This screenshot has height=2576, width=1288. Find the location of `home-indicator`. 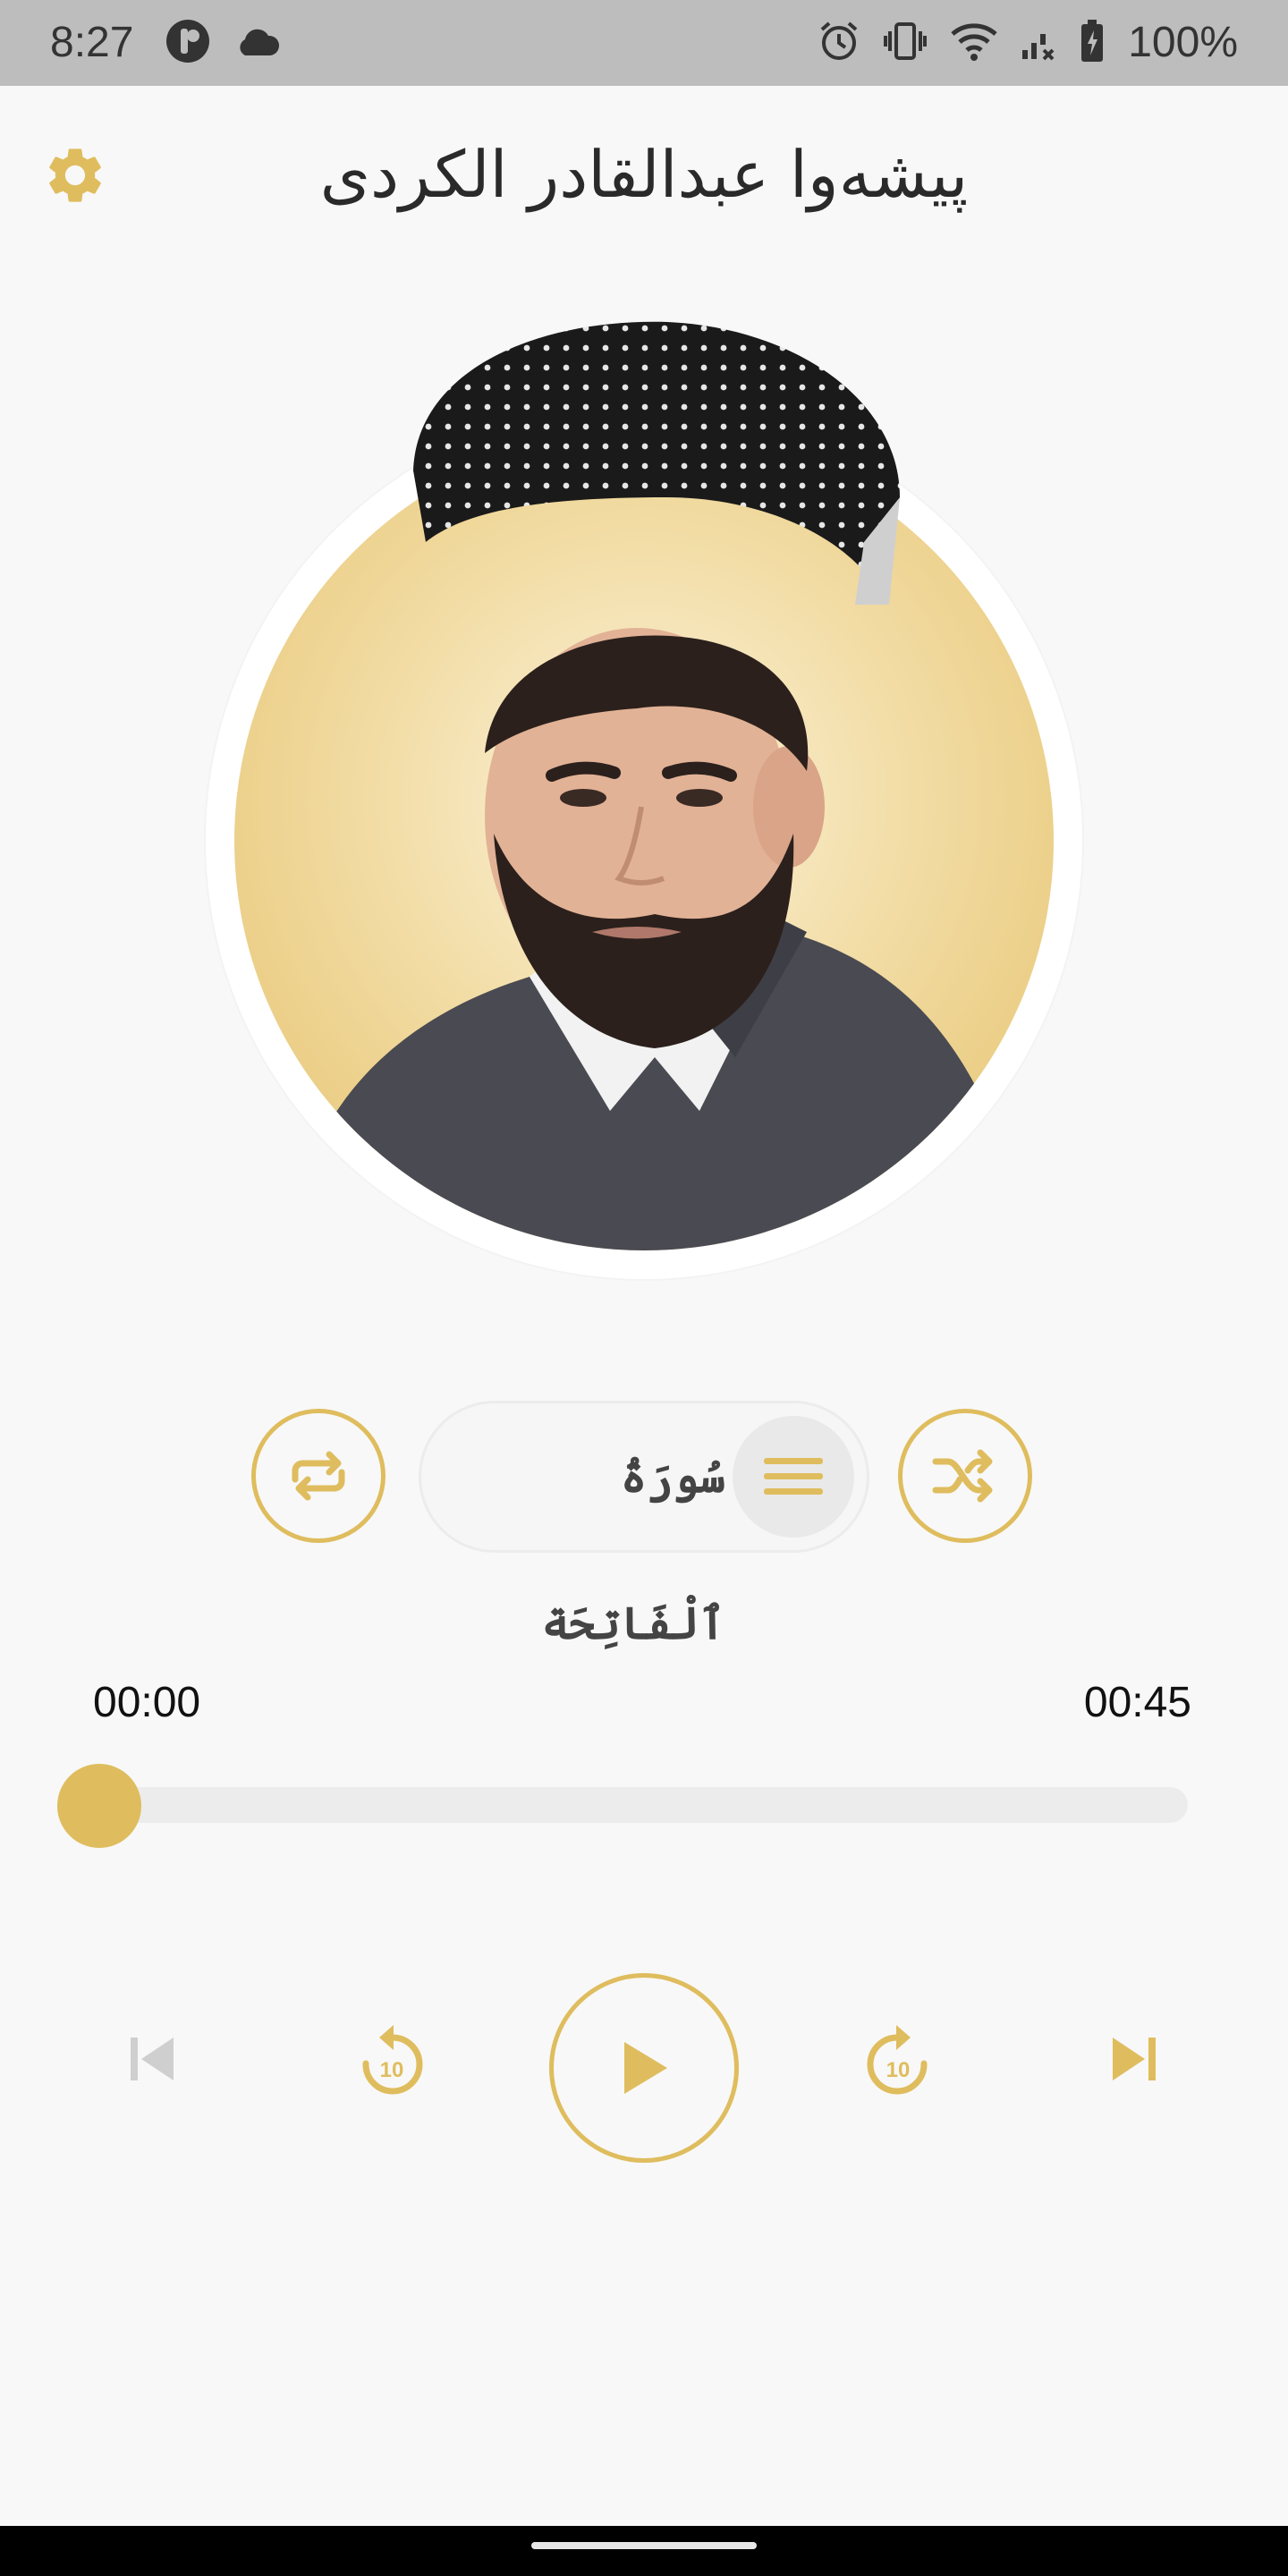

home-indicator is located at coordinates (644, 2545).